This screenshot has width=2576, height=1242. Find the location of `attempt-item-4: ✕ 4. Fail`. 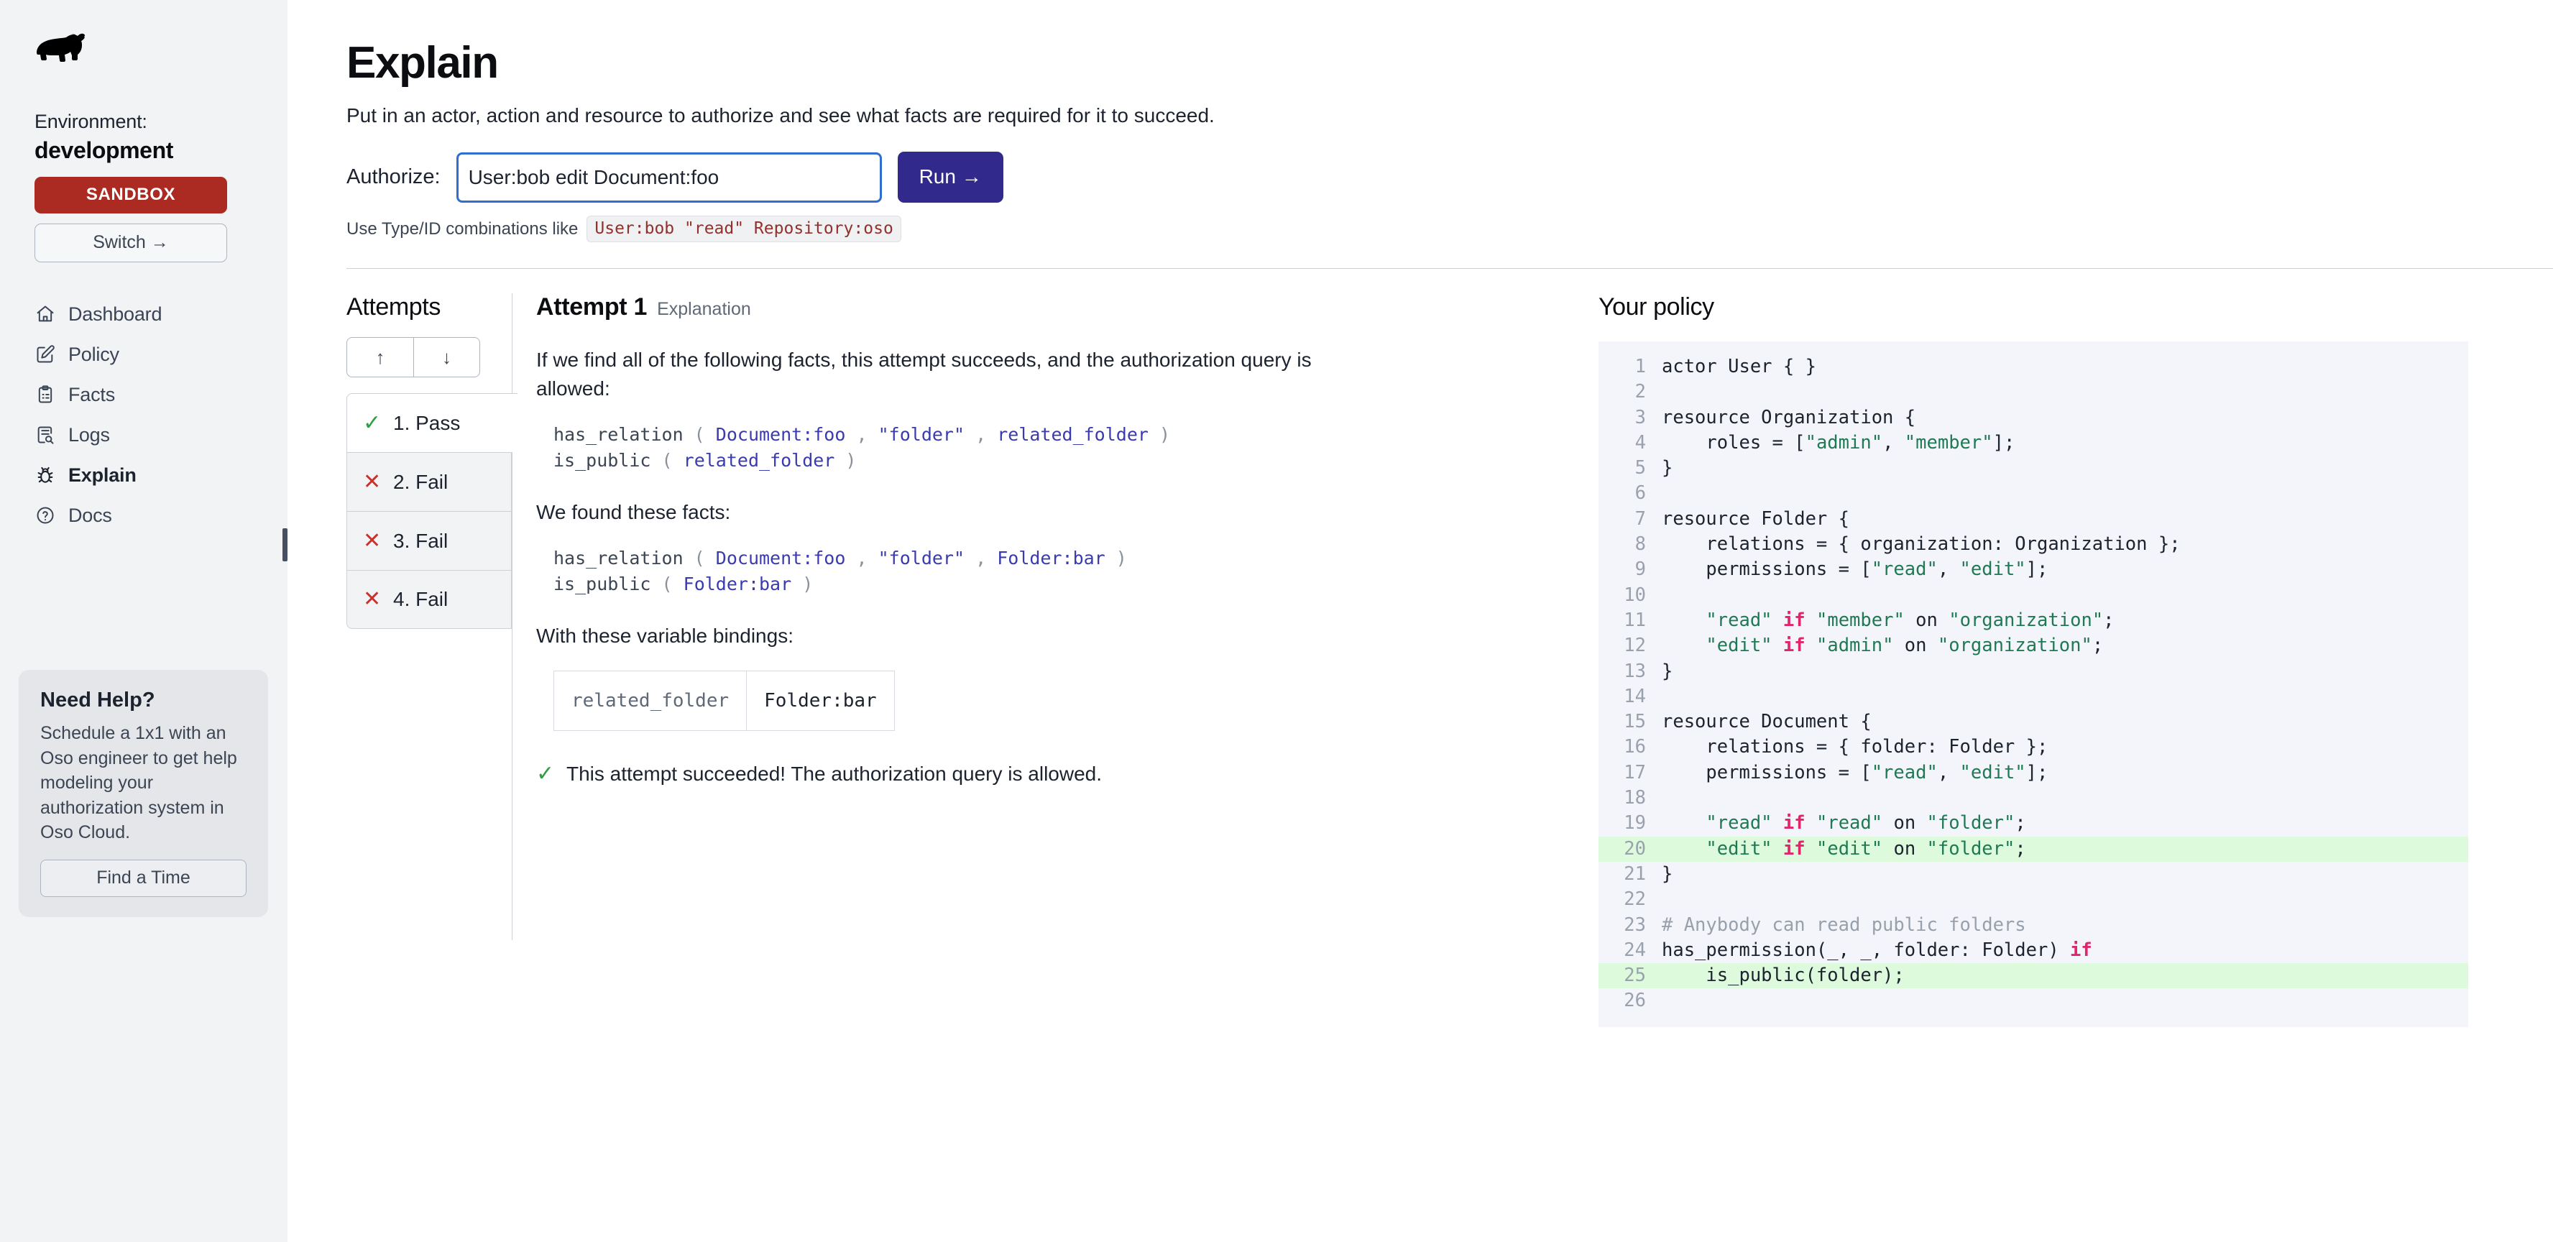

attempt-item-4: ✕ 4. Fail is located at coordinates (429, 599).